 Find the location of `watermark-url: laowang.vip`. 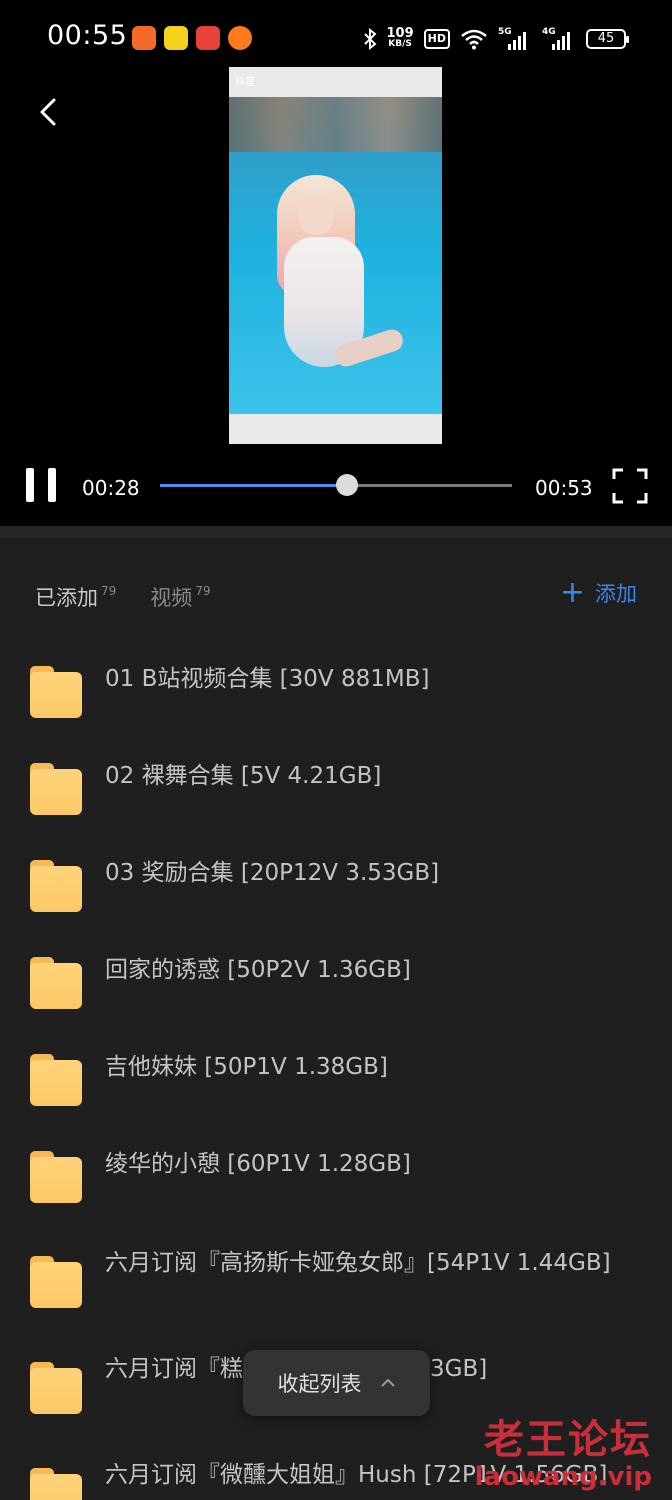

watermark-url: laowang.vip is located at coordinates (563, 1477).